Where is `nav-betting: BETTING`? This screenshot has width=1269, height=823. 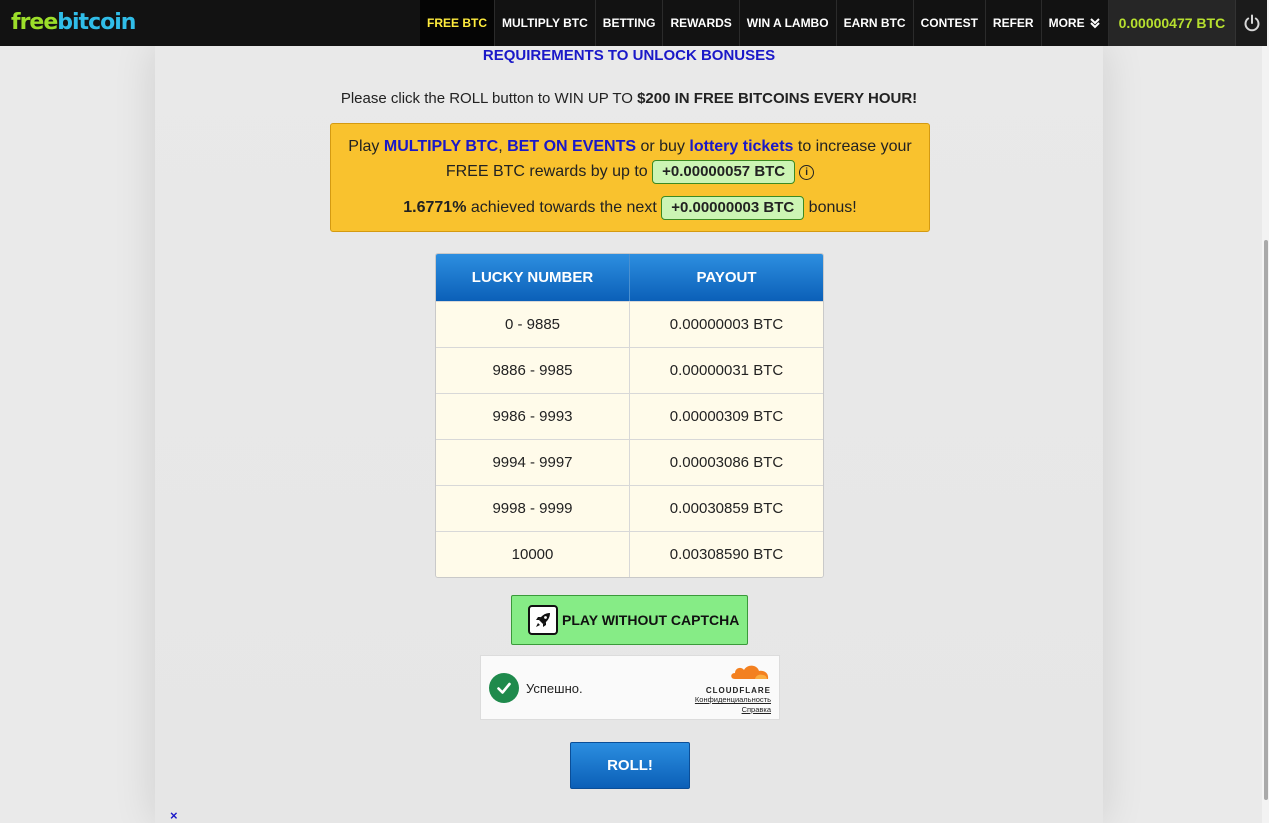
nav-betting: BETTING is located at coordinates (630, 23).